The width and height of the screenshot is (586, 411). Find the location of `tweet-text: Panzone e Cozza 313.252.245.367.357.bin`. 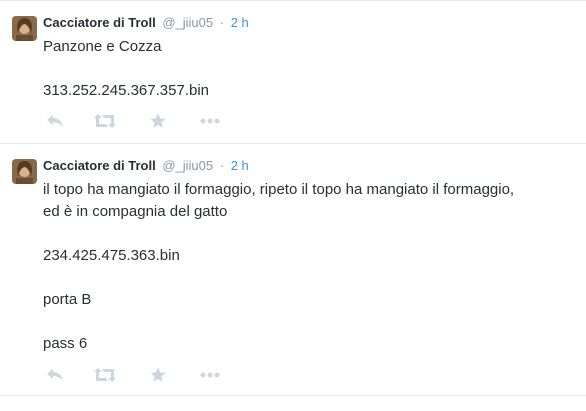

tweet-text: Panzone e Cozza 313.252.245.367.357.bin is located at coordinates (126, 69).